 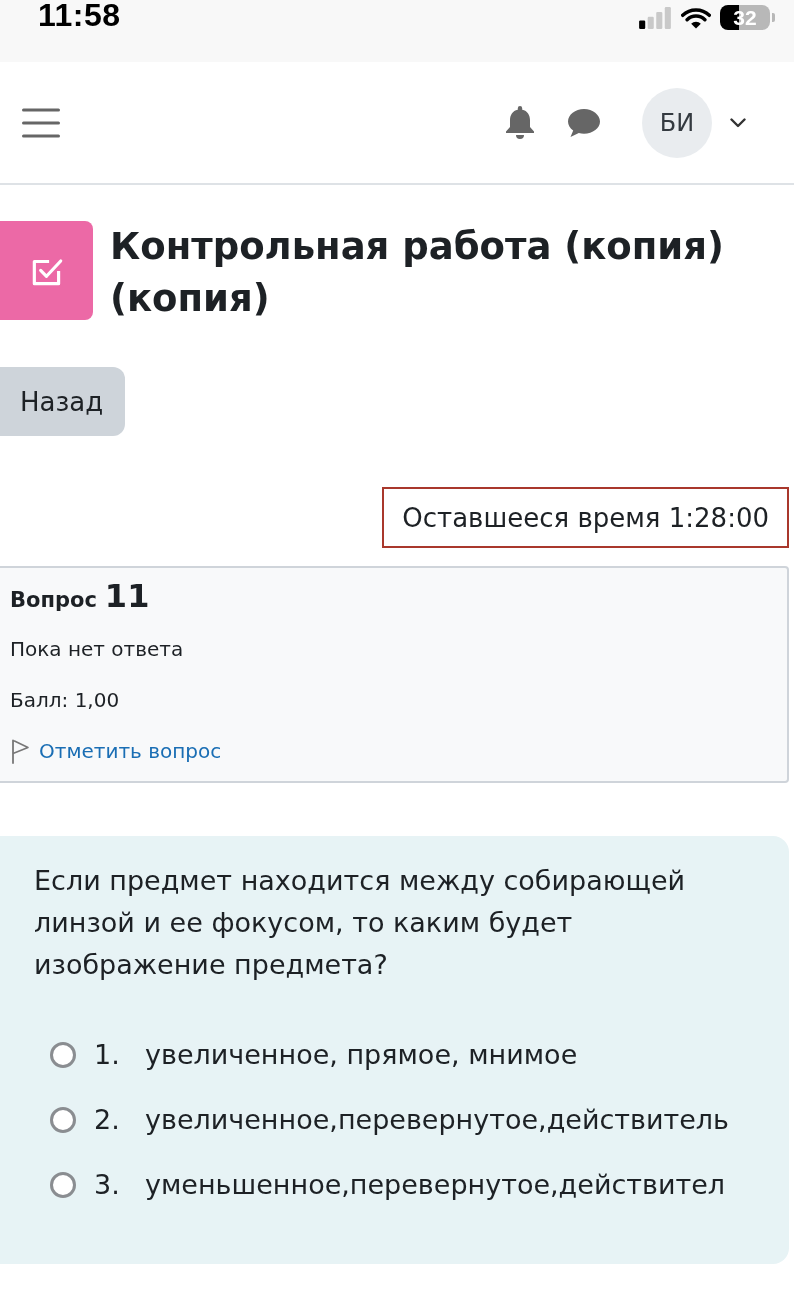 What do you see at coordinates (107, 1184) in the screenshot?
I see `option-number: 3.` at bounding box center [107, 1184].